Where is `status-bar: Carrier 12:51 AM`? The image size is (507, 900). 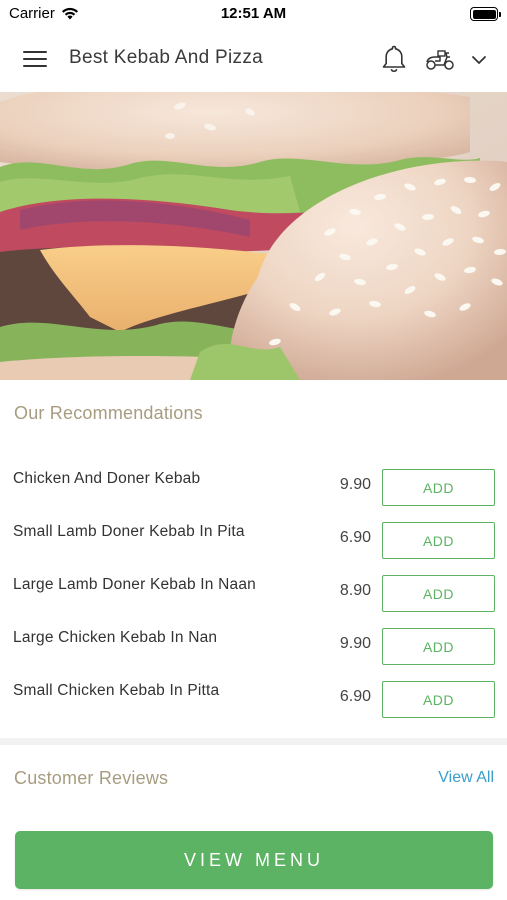 status-bar: Carrier 12:51 AM is located at coordinates (253, 14).